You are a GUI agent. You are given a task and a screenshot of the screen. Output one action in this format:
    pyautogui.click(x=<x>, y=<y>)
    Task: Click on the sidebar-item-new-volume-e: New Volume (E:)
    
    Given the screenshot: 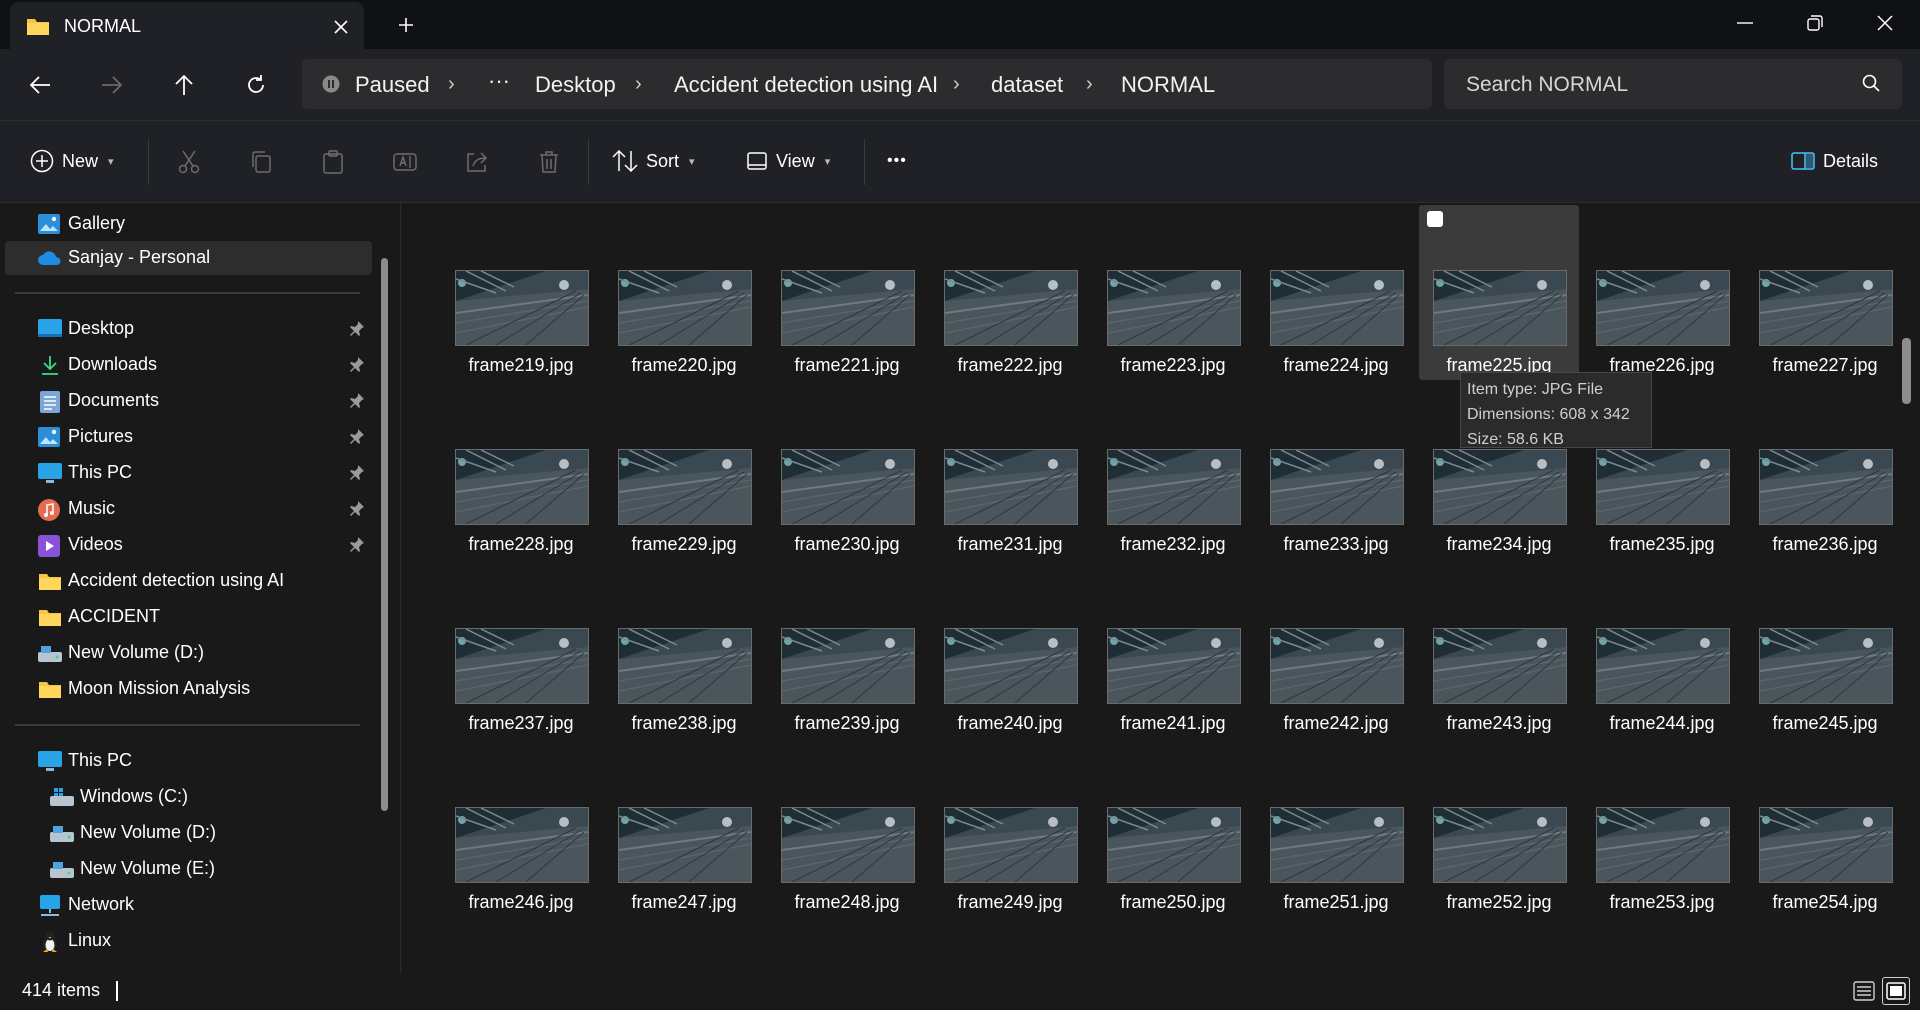 What is the action you would take?
    pyautogui.click(x=188, y=869)
    